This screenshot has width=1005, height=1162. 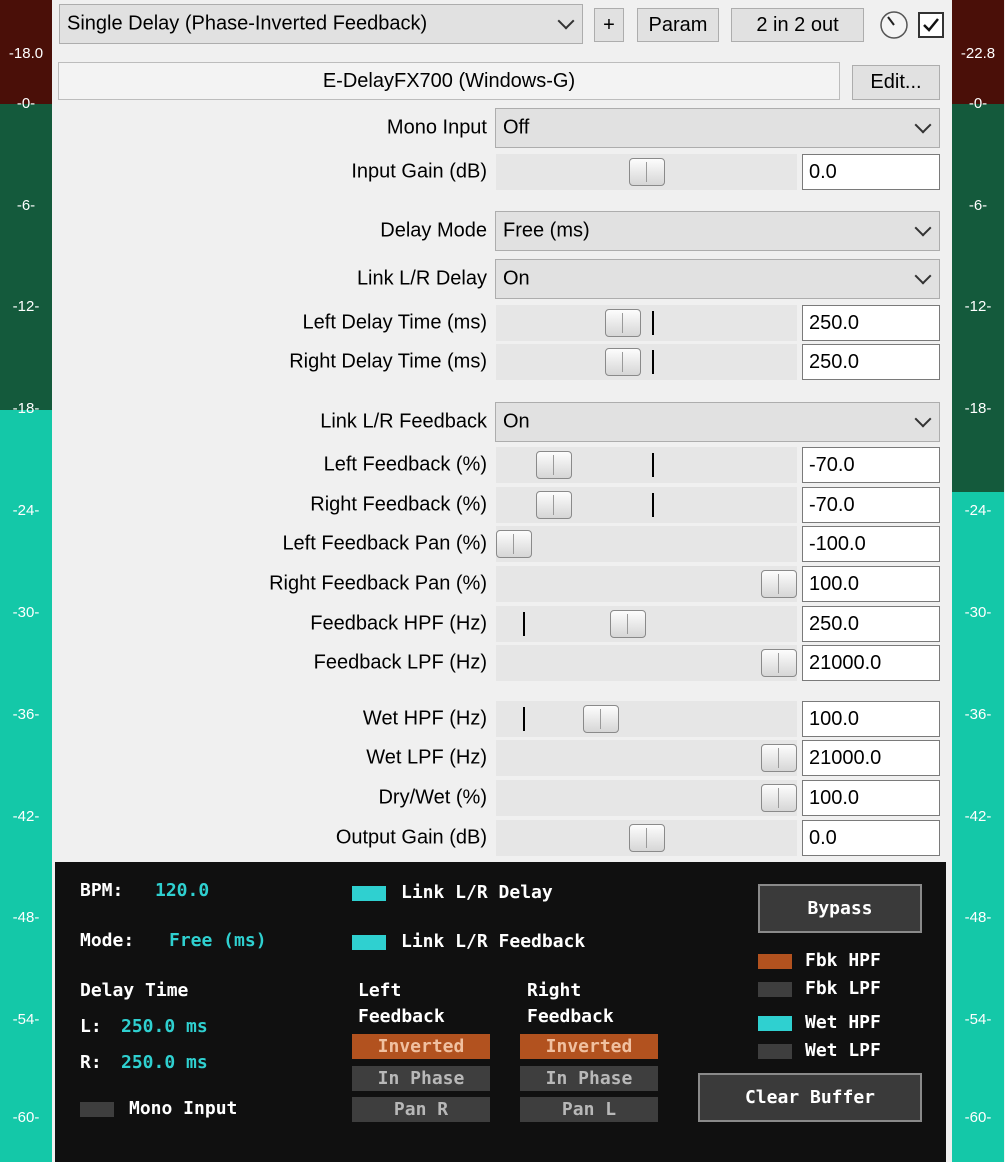 What do you see at coordinates (646, 465) in the screenshot?
I see `left-feedback-slider` at bounding box center [646, 465].